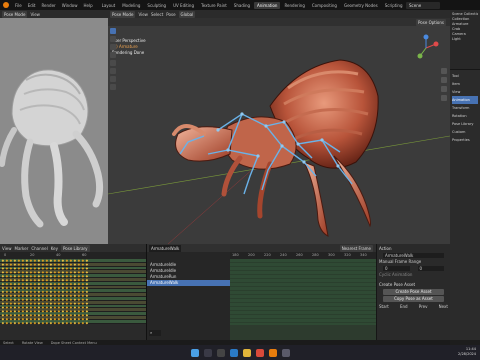  What do you see at coordinates (48, 5) in the screenshot?
I see `menu-render: Render` at bounding box center [48, 5].